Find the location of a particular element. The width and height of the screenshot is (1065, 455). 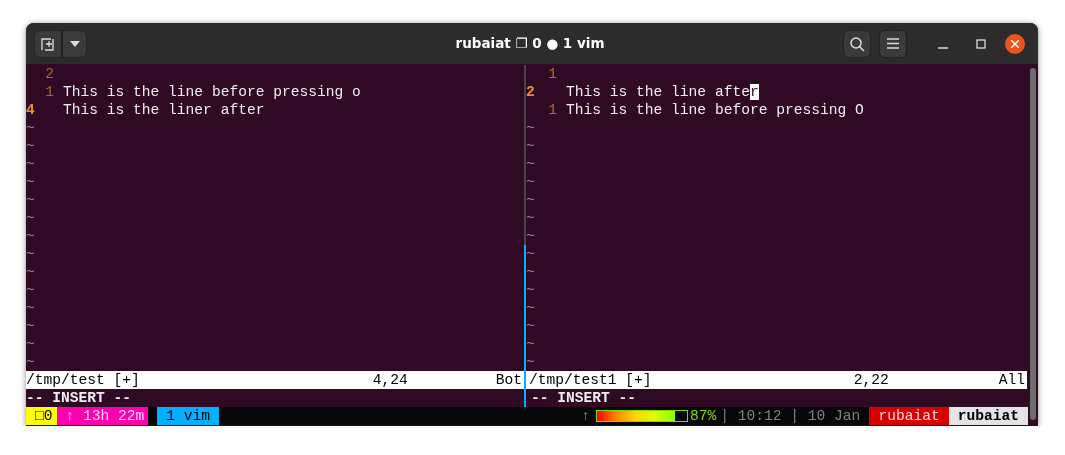

scroll-position: Bot is located at coordinates (508, 380).